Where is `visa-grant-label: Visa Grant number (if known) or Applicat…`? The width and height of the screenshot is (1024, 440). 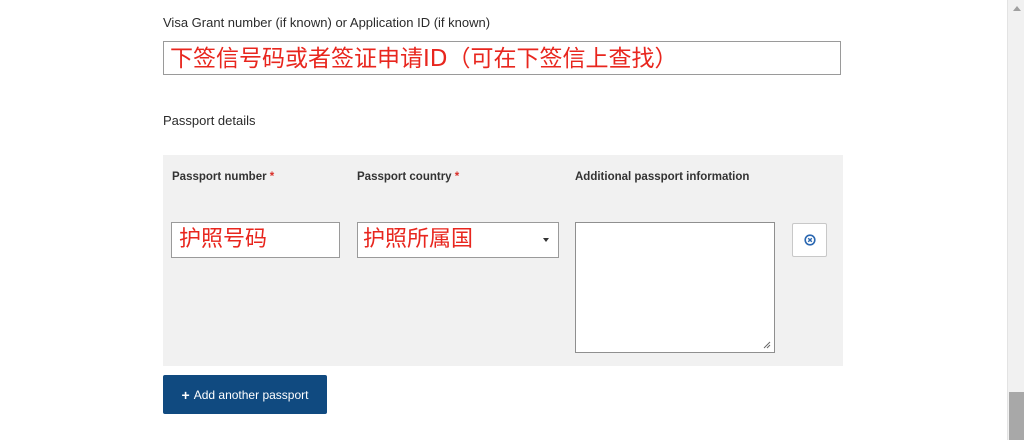
visa-grant-label: Visa Grant number (if known) or Applicat… is located at coordinates (327, 22).